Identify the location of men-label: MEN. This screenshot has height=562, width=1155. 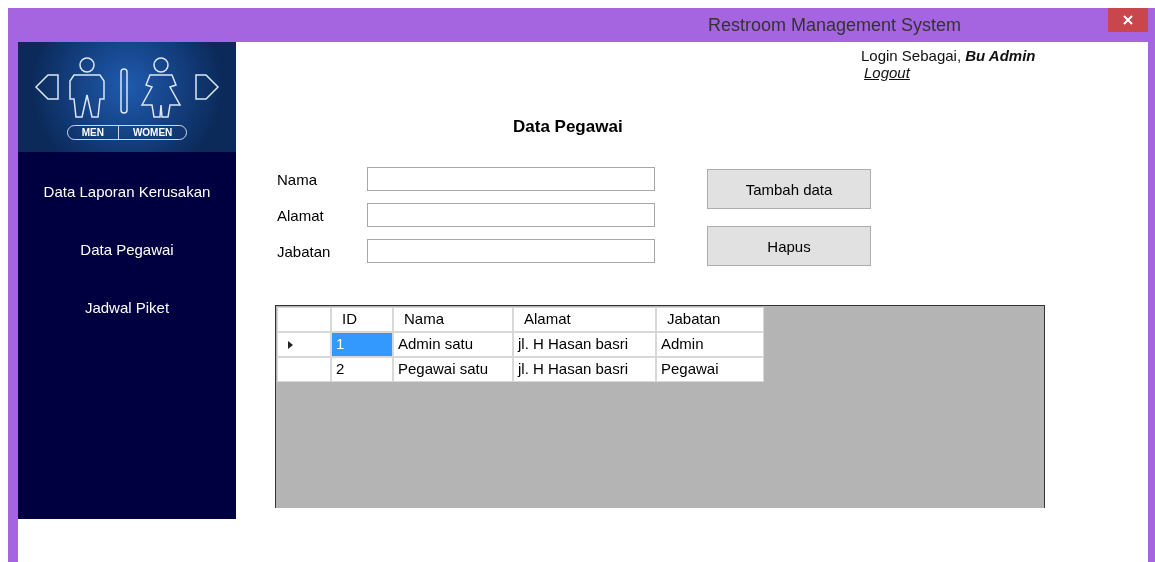
(92, 132).